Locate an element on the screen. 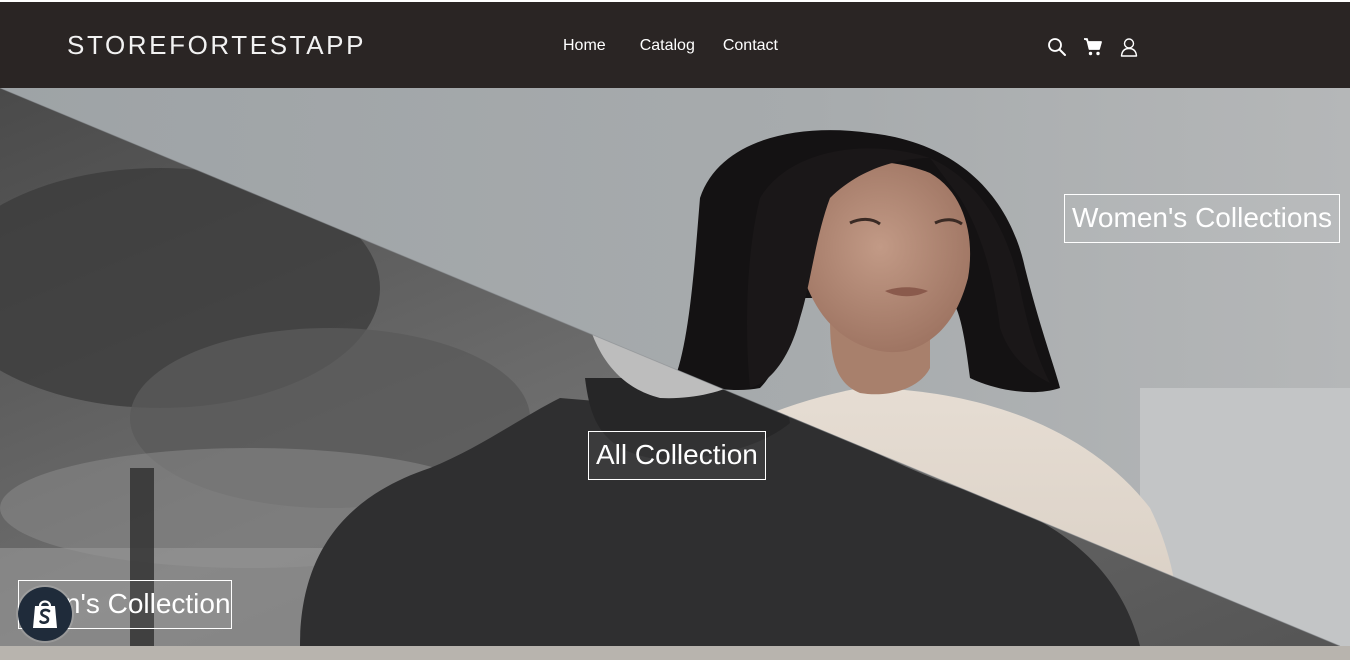 Image resolution: width=1350 pixels, height=660 pixels. search-icon is located at coordinates (1057, 47).